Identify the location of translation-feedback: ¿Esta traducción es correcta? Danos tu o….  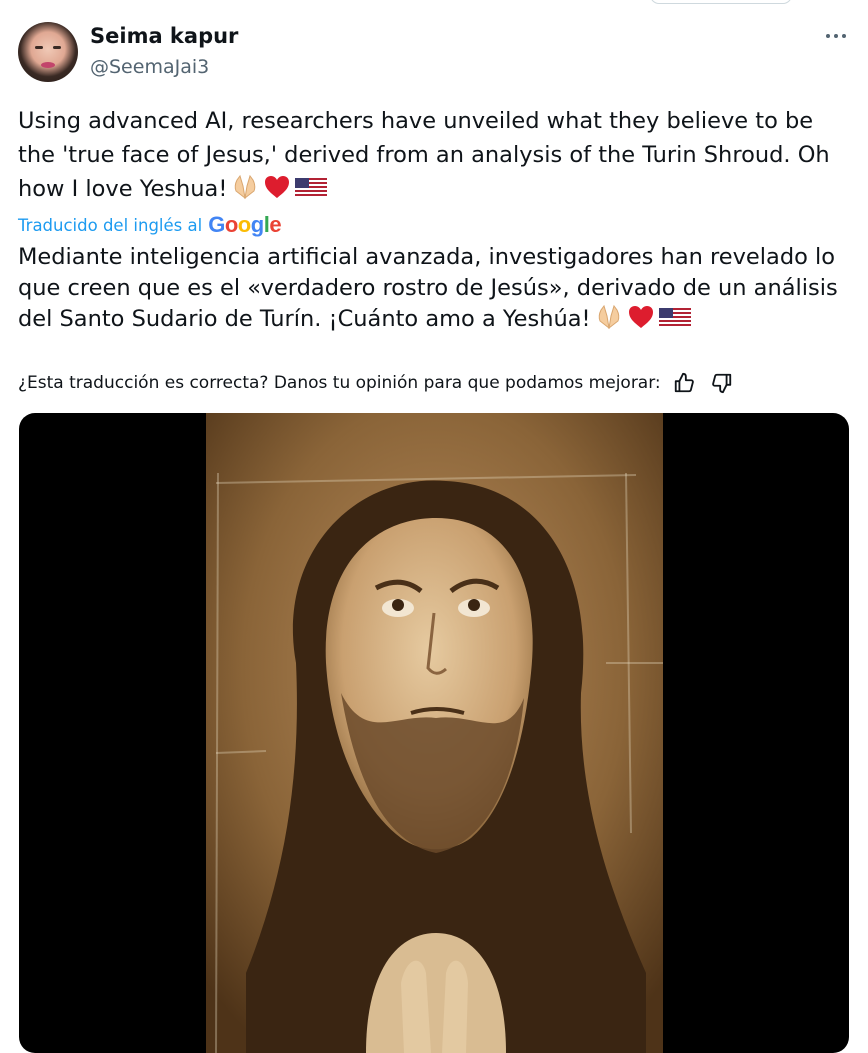
(377, 383).